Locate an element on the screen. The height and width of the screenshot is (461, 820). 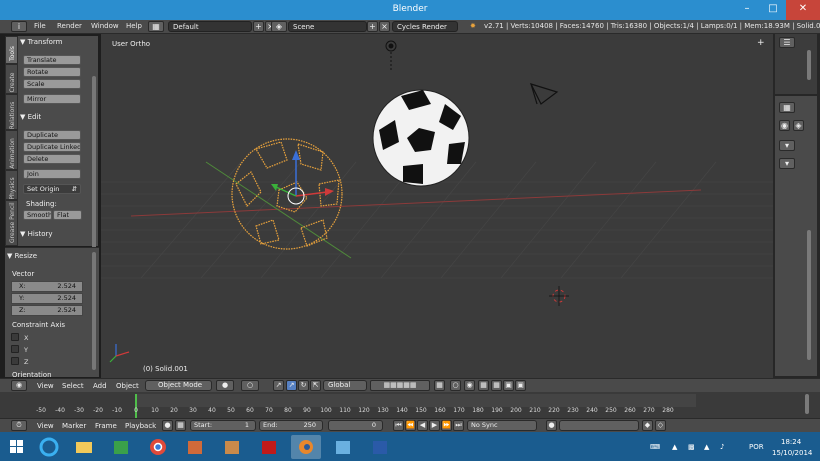
menu-playback: Playback is located at coordinates (140, 426).